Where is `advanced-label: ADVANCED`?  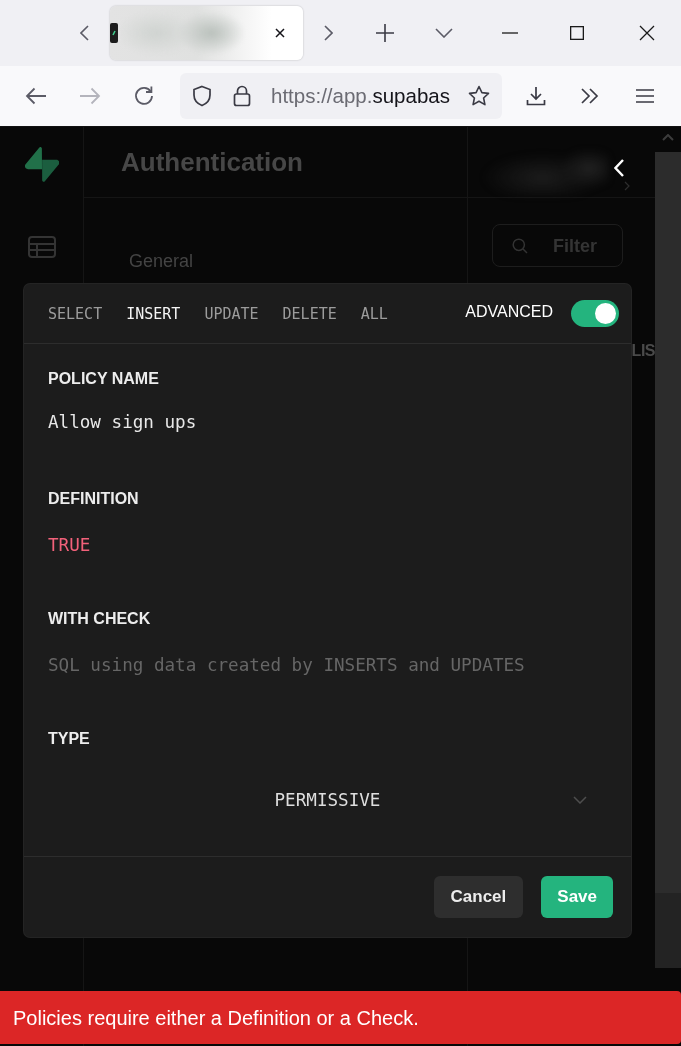 advanced-label: ADVANCED is located at coordinates (509, 312).